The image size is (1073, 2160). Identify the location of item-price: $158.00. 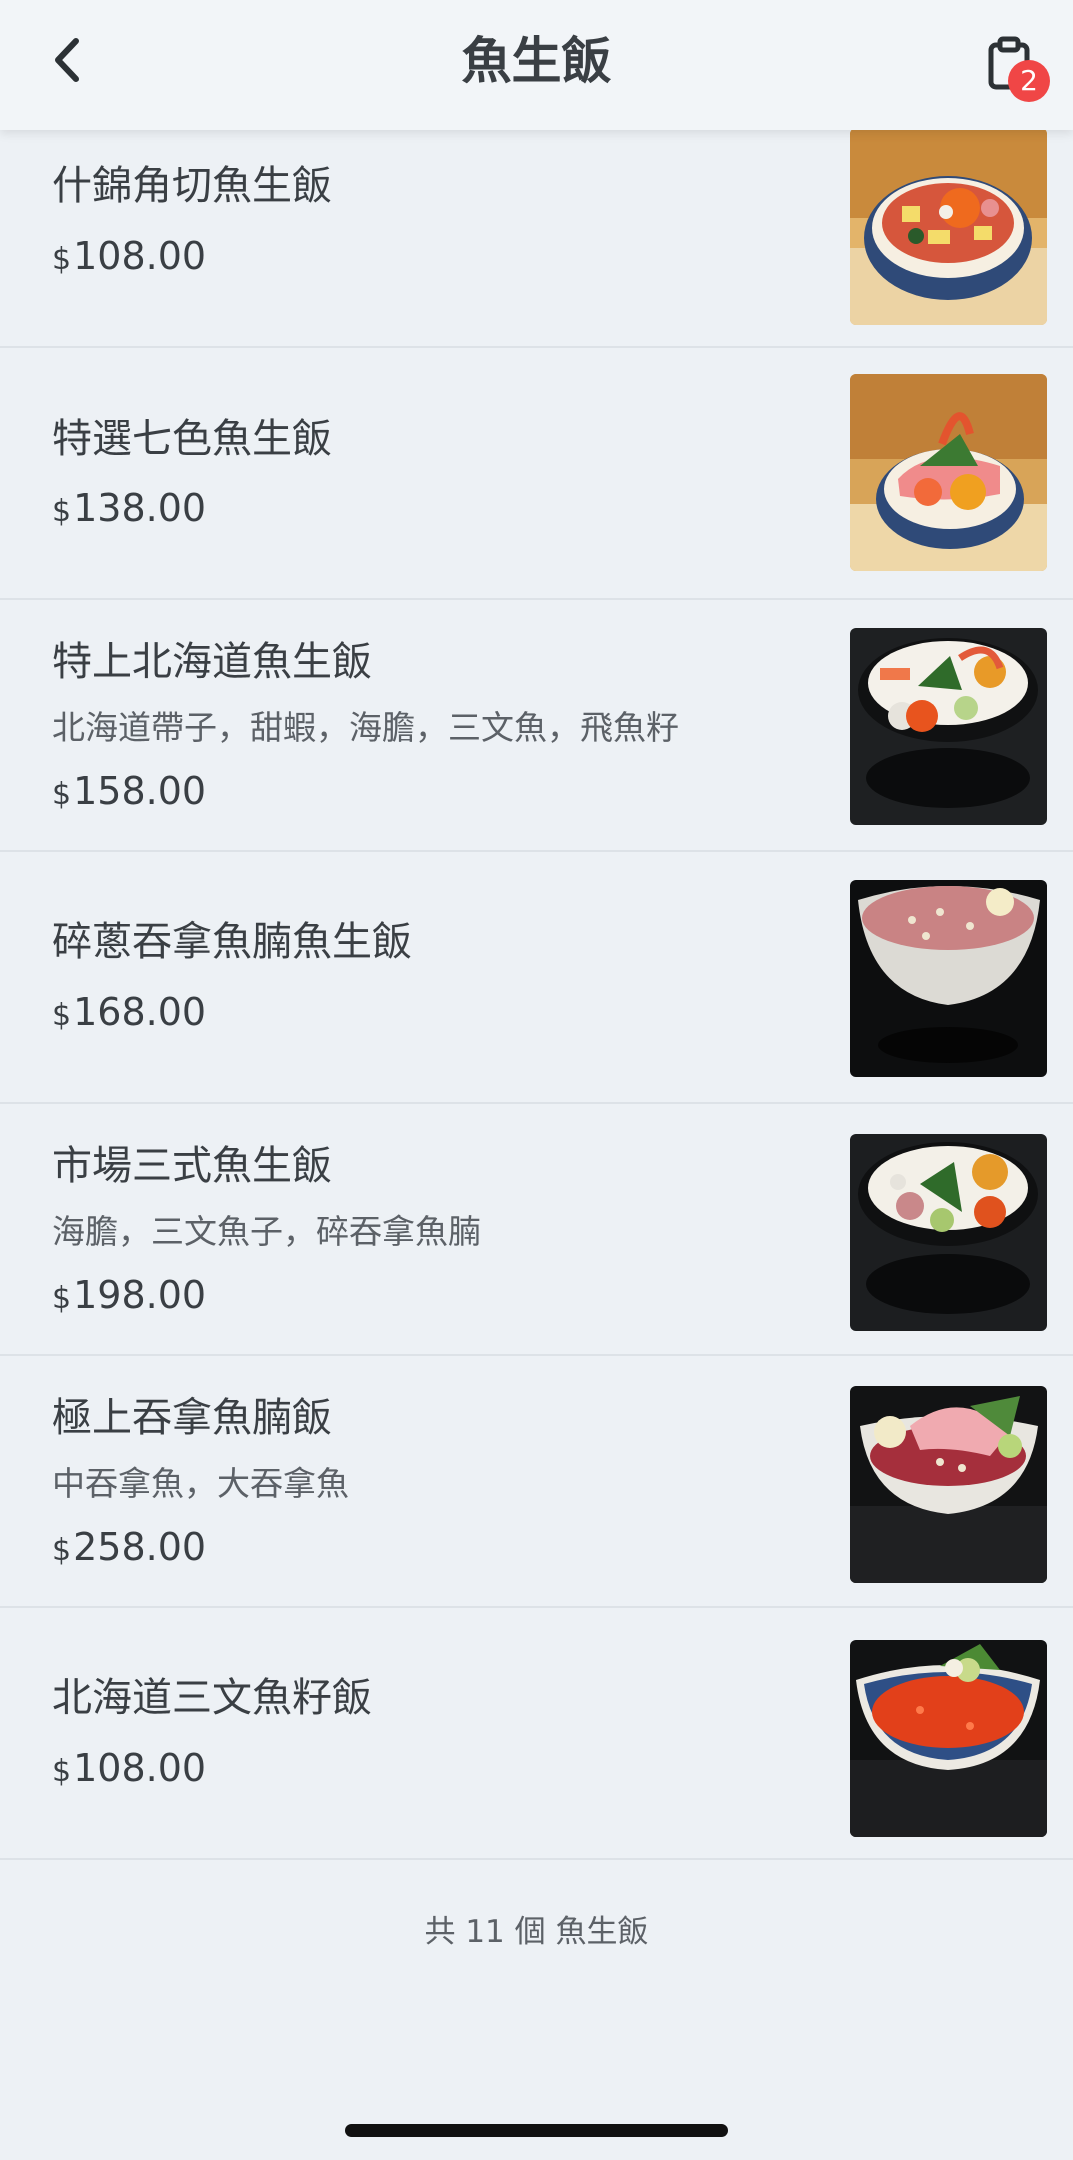
(129, 793).